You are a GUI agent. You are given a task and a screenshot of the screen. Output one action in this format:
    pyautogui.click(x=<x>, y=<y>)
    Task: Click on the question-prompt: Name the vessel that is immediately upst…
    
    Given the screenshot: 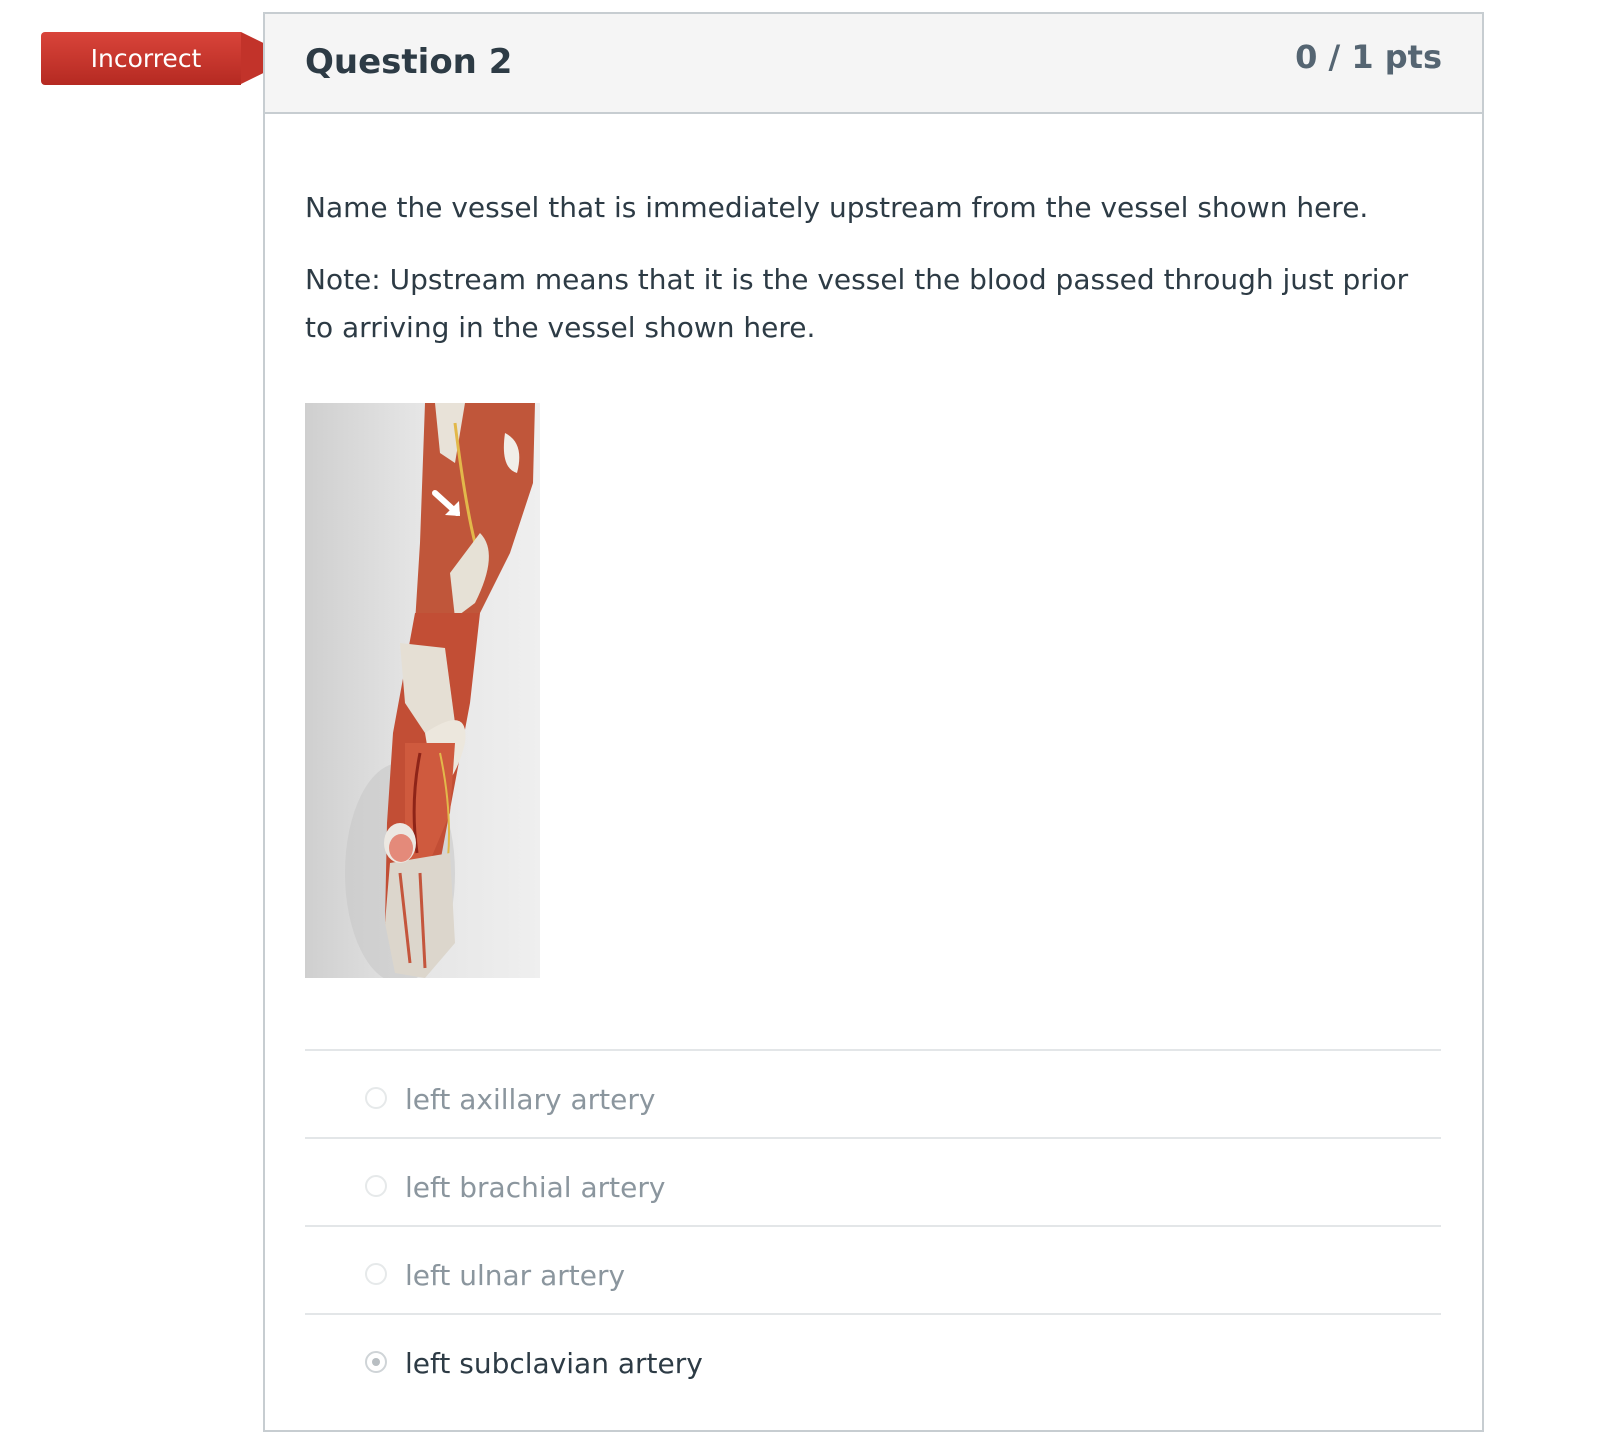 What is the action you would take?
    pyautogui.click(x=837, y=207)
    